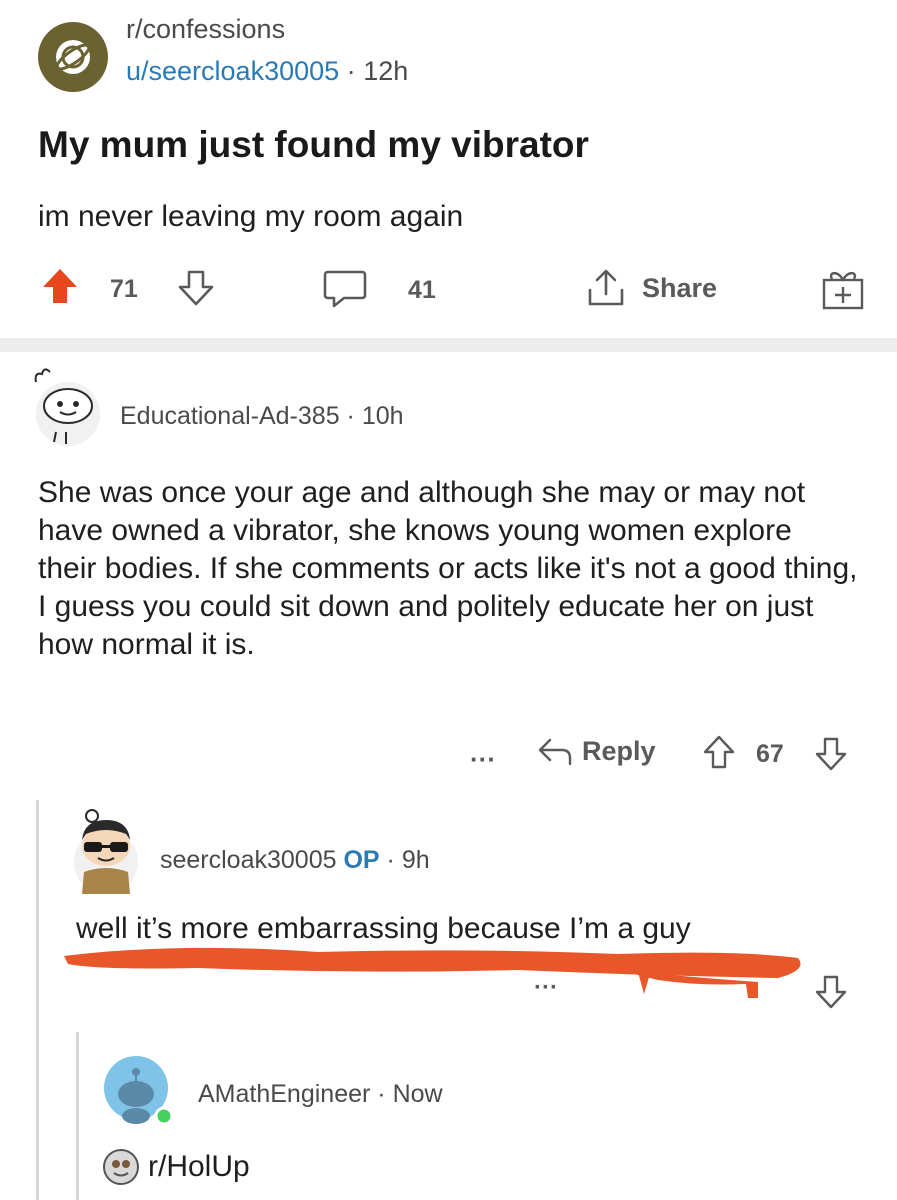  I want to click on comment-time: 10h, so click(382, 416).